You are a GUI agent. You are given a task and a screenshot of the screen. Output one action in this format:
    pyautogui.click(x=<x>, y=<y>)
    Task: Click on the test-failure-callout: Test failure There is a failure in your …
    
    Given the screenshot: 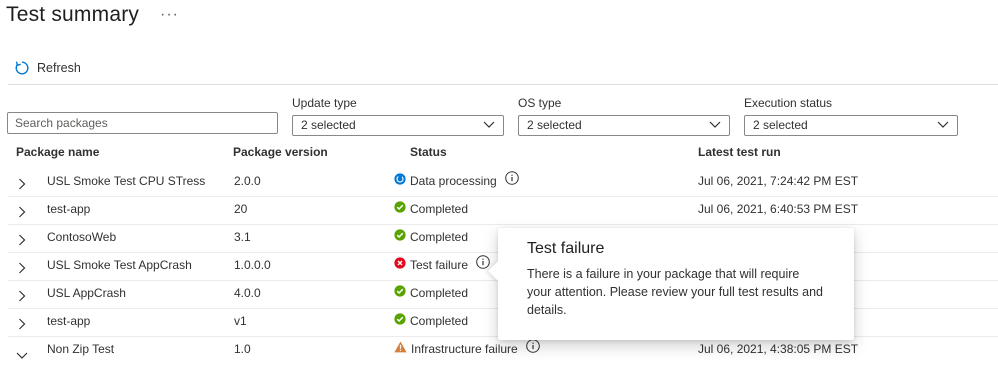 What is the action you would take?
    pyautogui.click(x=671, y=284)
    